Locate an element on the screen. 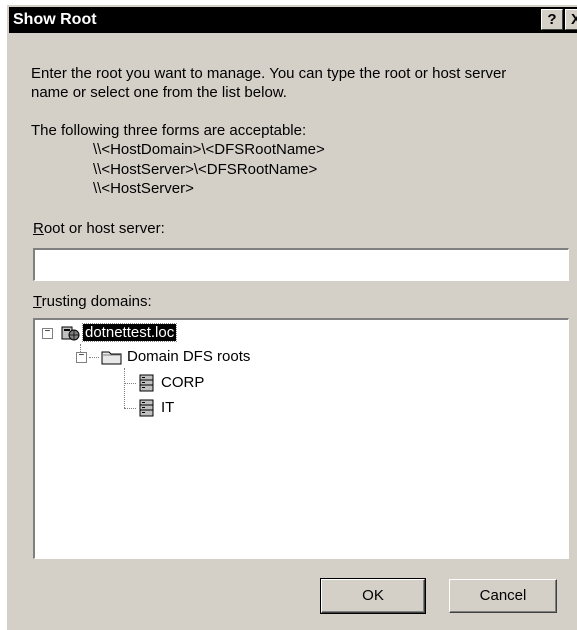 The image size is (577, 630). root-field-label-accel: R is located at coordinates (38, 228).